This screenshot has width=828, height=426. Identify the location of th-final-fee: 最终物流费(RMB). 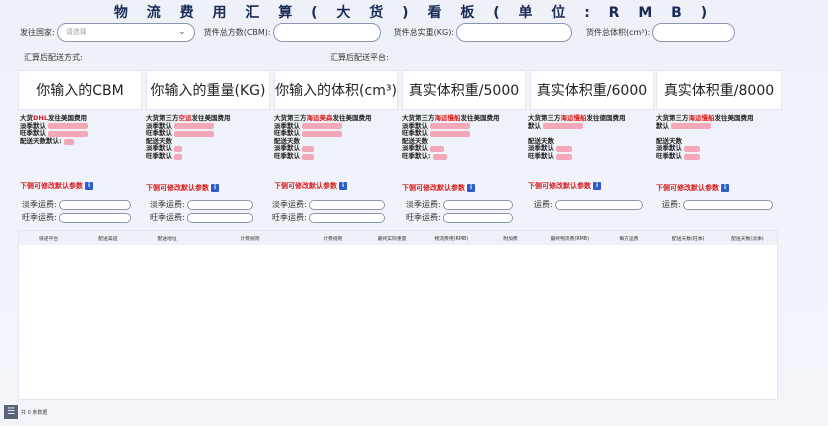
(569, 238).